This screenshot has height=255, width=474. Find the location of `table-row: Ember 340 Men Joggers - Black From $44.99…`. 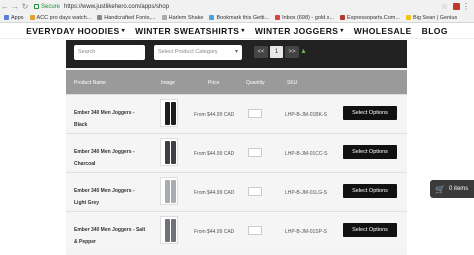

table-row: Ember 340 Men Joggers - Black From $44.99… is located at coordinates (236, 112).